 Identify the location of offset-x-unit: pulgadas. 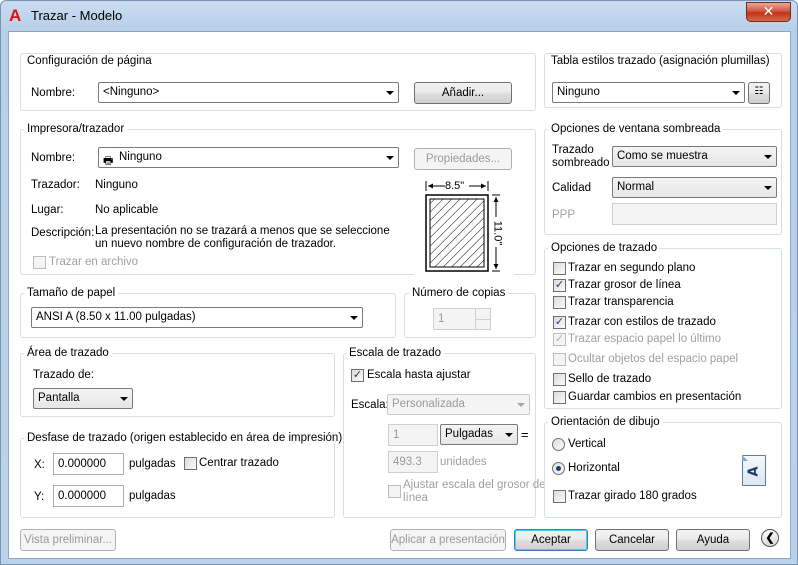
(152, 464).